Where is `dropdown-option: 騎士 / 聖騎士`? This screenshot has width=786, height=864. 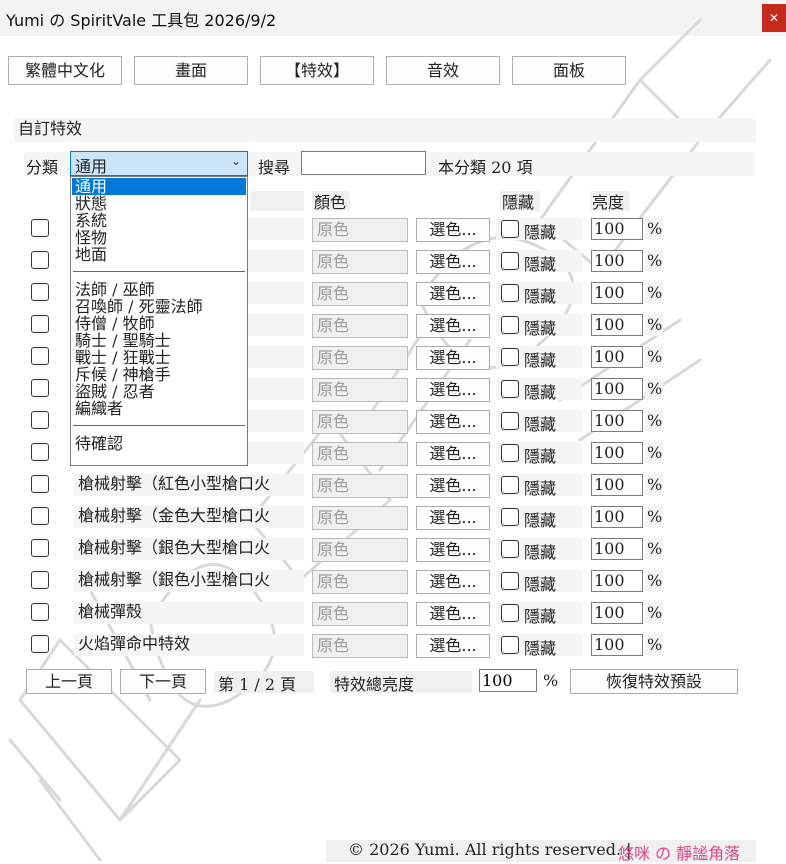
dropdown-option: 騎士 / 聖騎士 is located at coordinates (159, 340).